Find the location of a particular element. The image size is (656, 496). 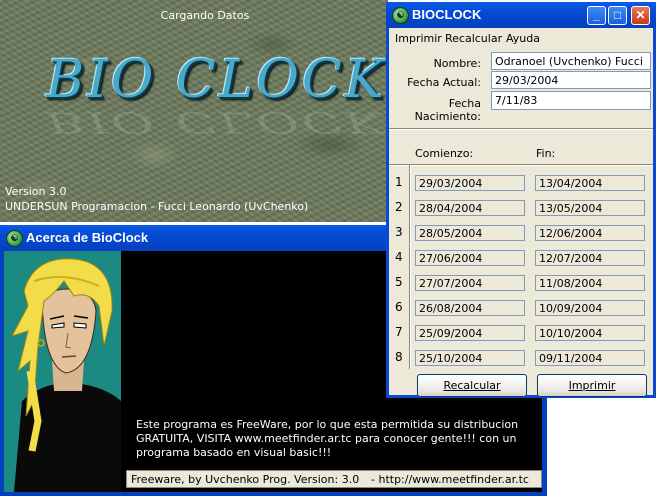

current-date-label: Fecha Actual: is located at coordinates (444, 82).